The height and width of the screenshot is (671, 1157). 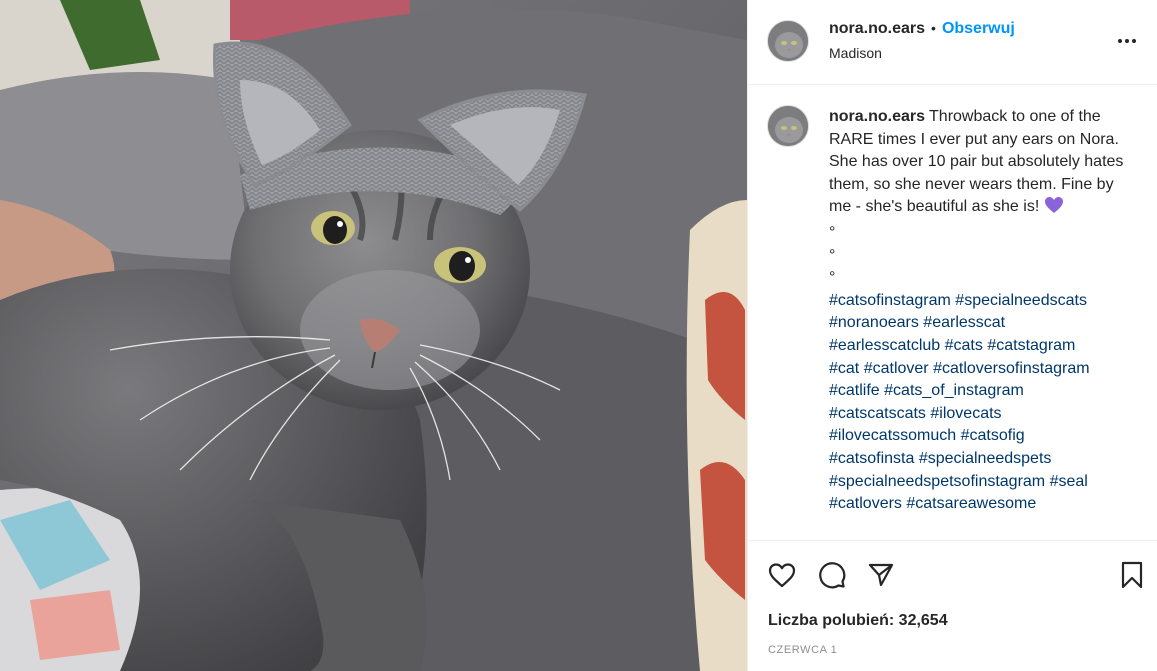 I want to click on hashtag-line: #catlovers #catsareawesome, so click(x=984, y=504).